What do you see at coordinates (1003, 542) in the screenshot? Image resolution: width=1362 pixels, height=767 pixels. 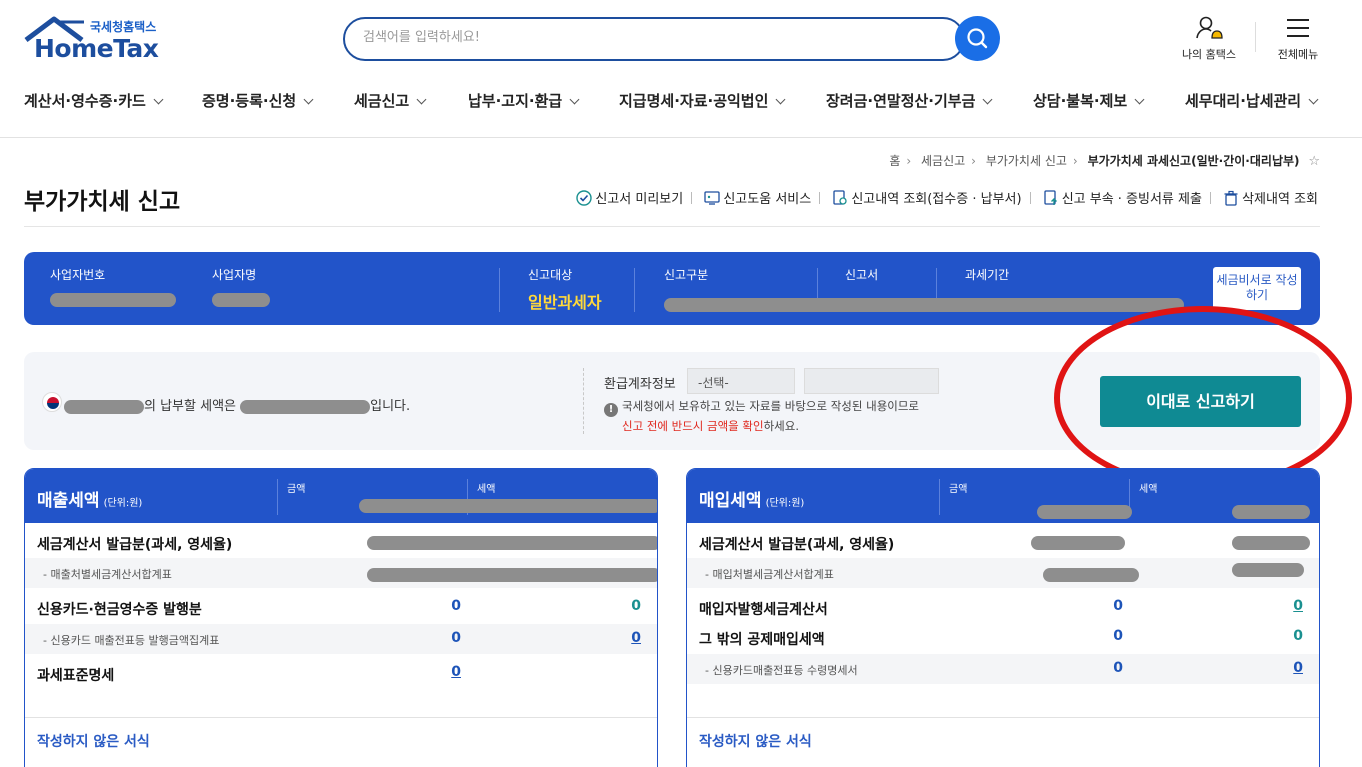 I see `table-row: 세금계산서 발급분(과세, 영세율)` at bounding box center [1003, 542].